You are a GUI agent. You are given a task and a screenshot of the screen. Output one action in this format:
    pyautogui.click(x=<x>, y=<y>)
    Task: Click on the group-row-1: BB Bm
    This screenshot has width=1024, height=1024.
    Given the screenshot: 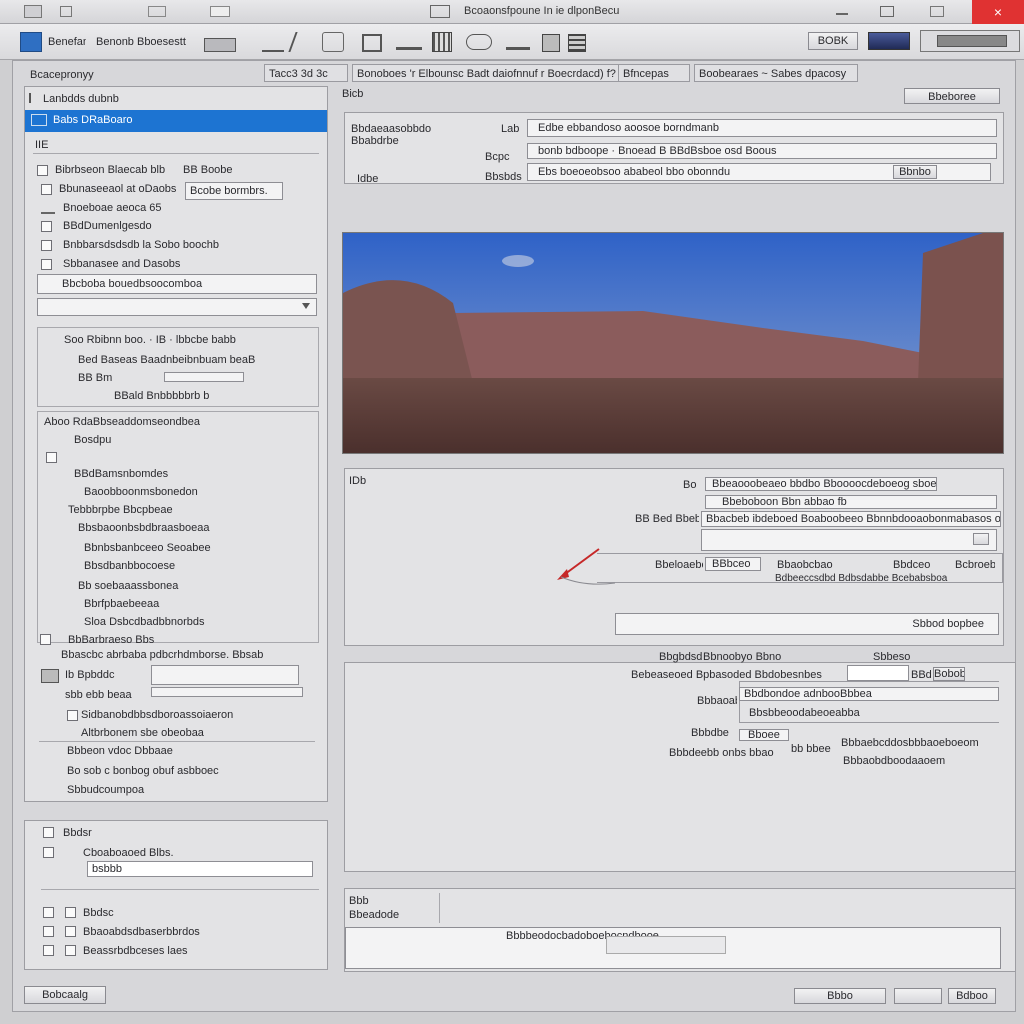 What is the action you would take?
    pyautogui.click(x=118, y=378)
    